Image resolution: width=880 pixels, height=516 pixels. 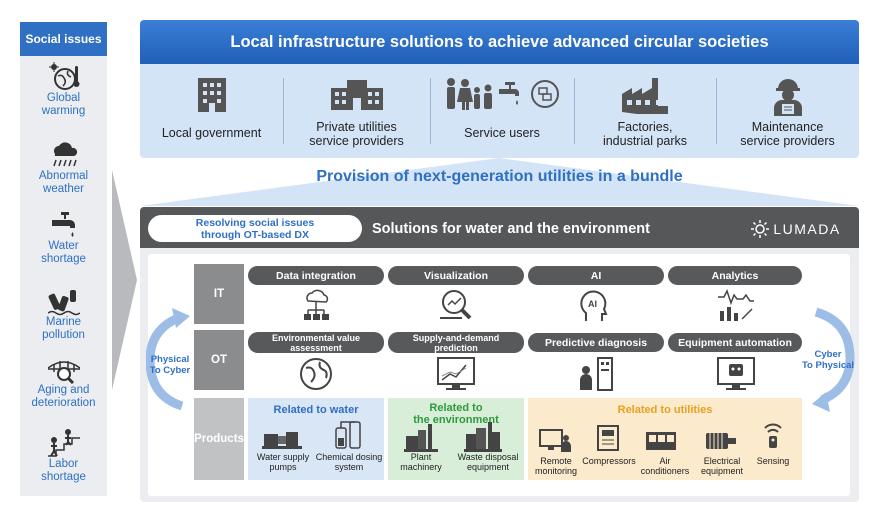 I want to click on magnifier-chart-icon, so click(x=456, y=305).